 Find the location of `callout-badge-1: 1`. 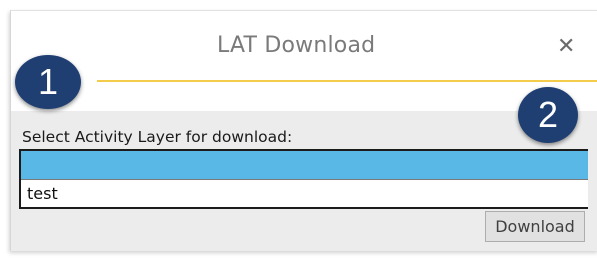

callout-badge-1: 1 is located at coordinates (48, 82).